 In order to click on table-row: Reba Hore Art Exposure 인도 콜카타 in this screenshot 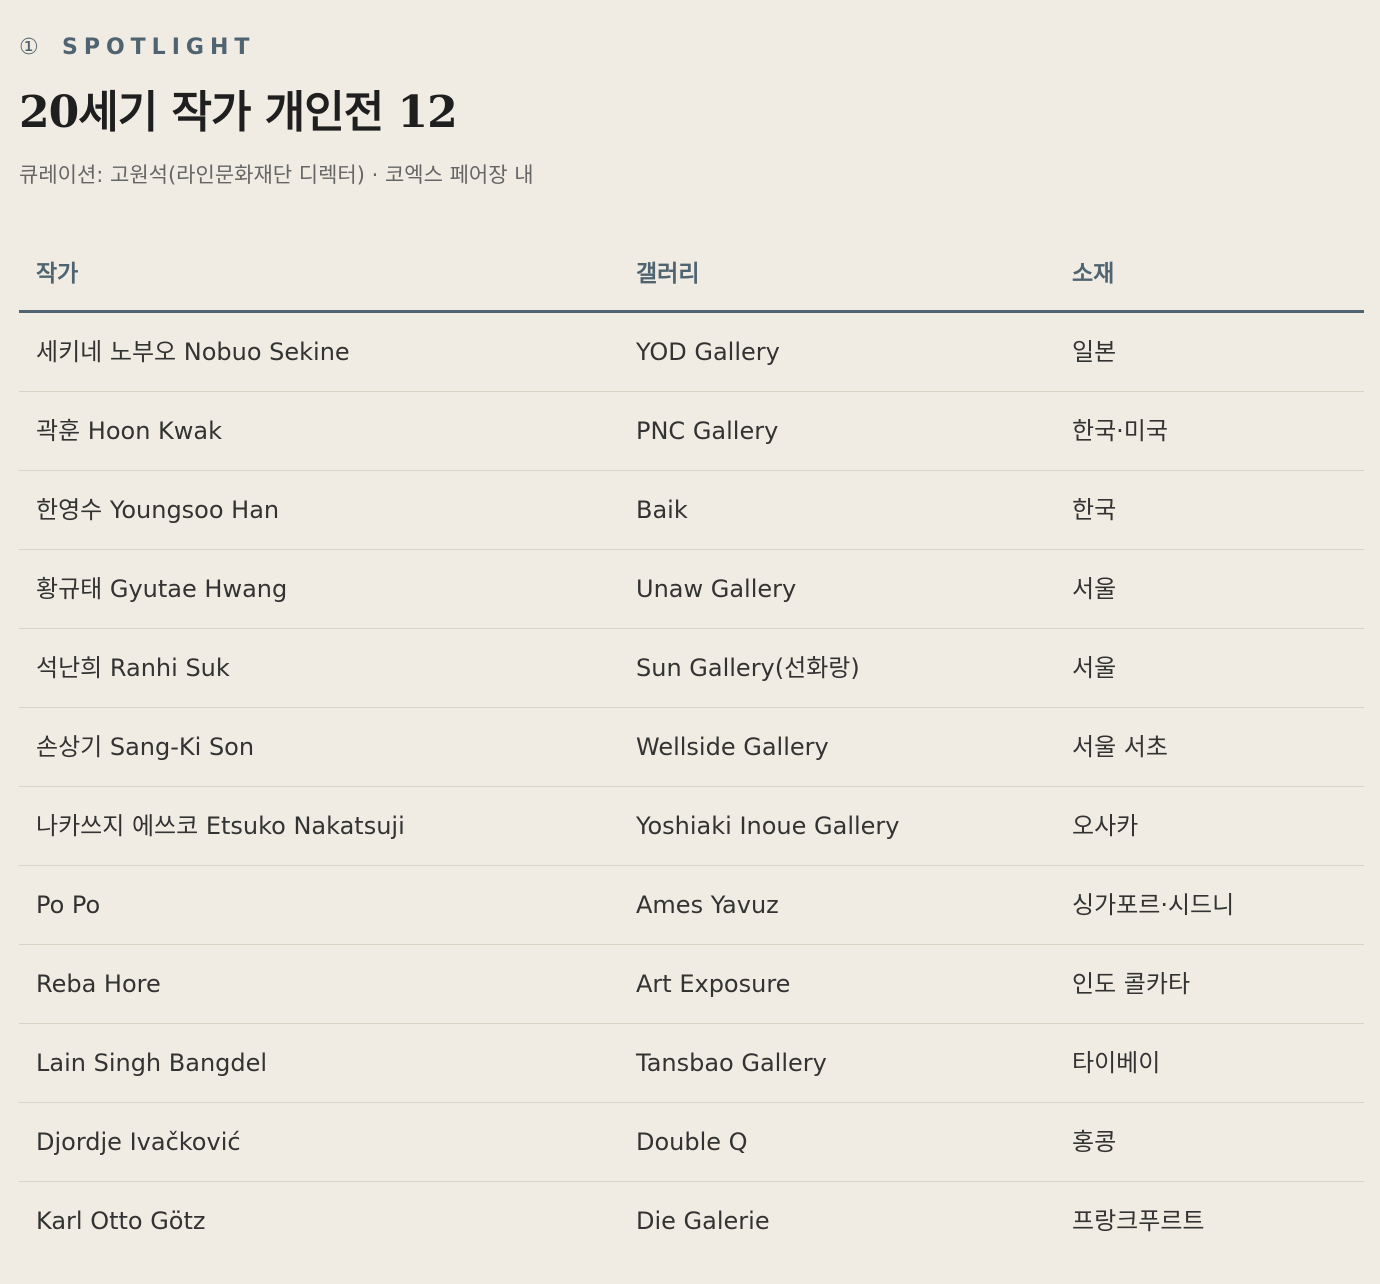, I will do `click(691, 984)`.